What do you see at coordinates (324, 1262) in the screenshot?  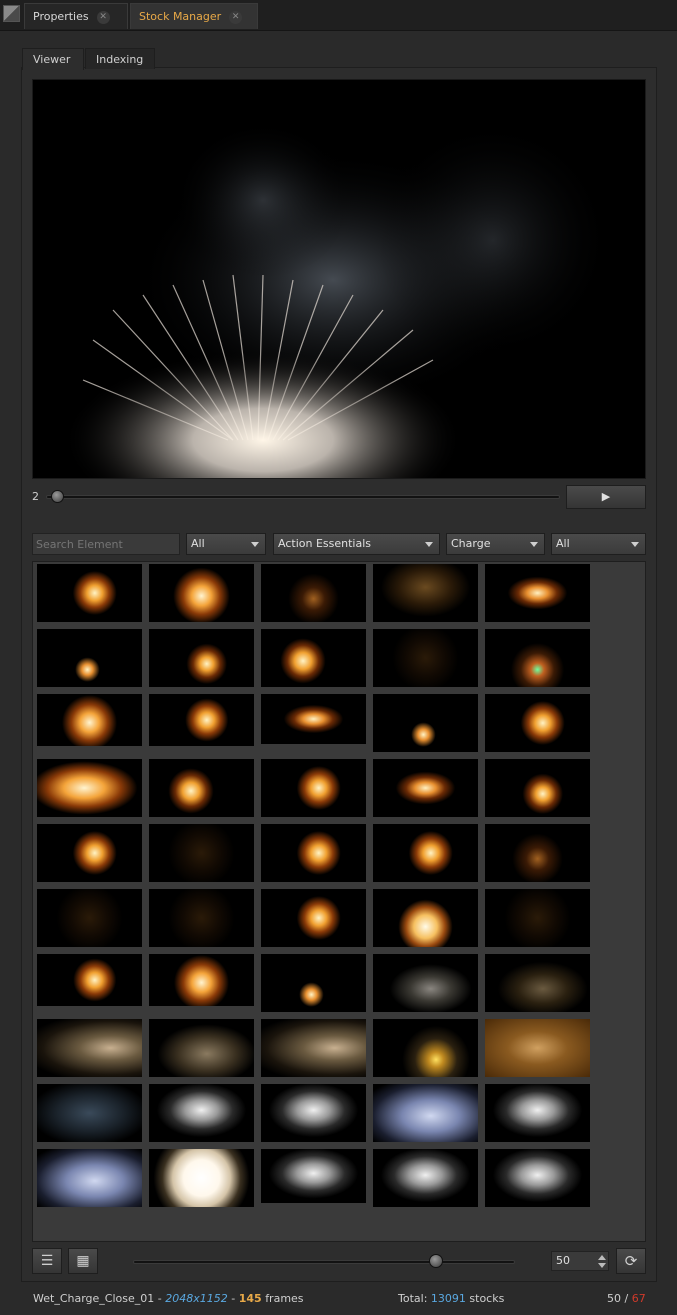 I see `thumbnail-size-slider` at bounding box center [324, 1262].